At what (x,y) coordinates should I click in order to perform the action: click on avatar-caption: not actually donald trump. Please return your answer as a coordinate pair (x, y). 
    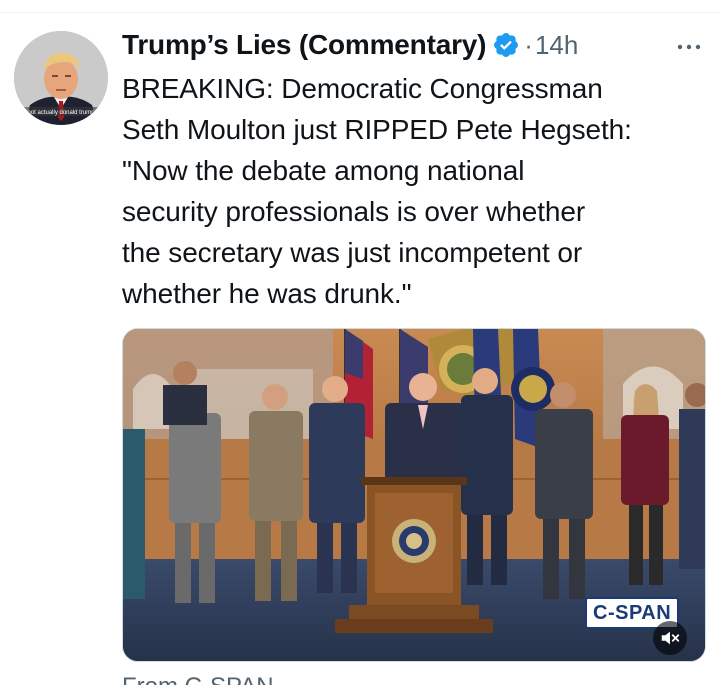
    Looking at the image, I should click on (61, 113).